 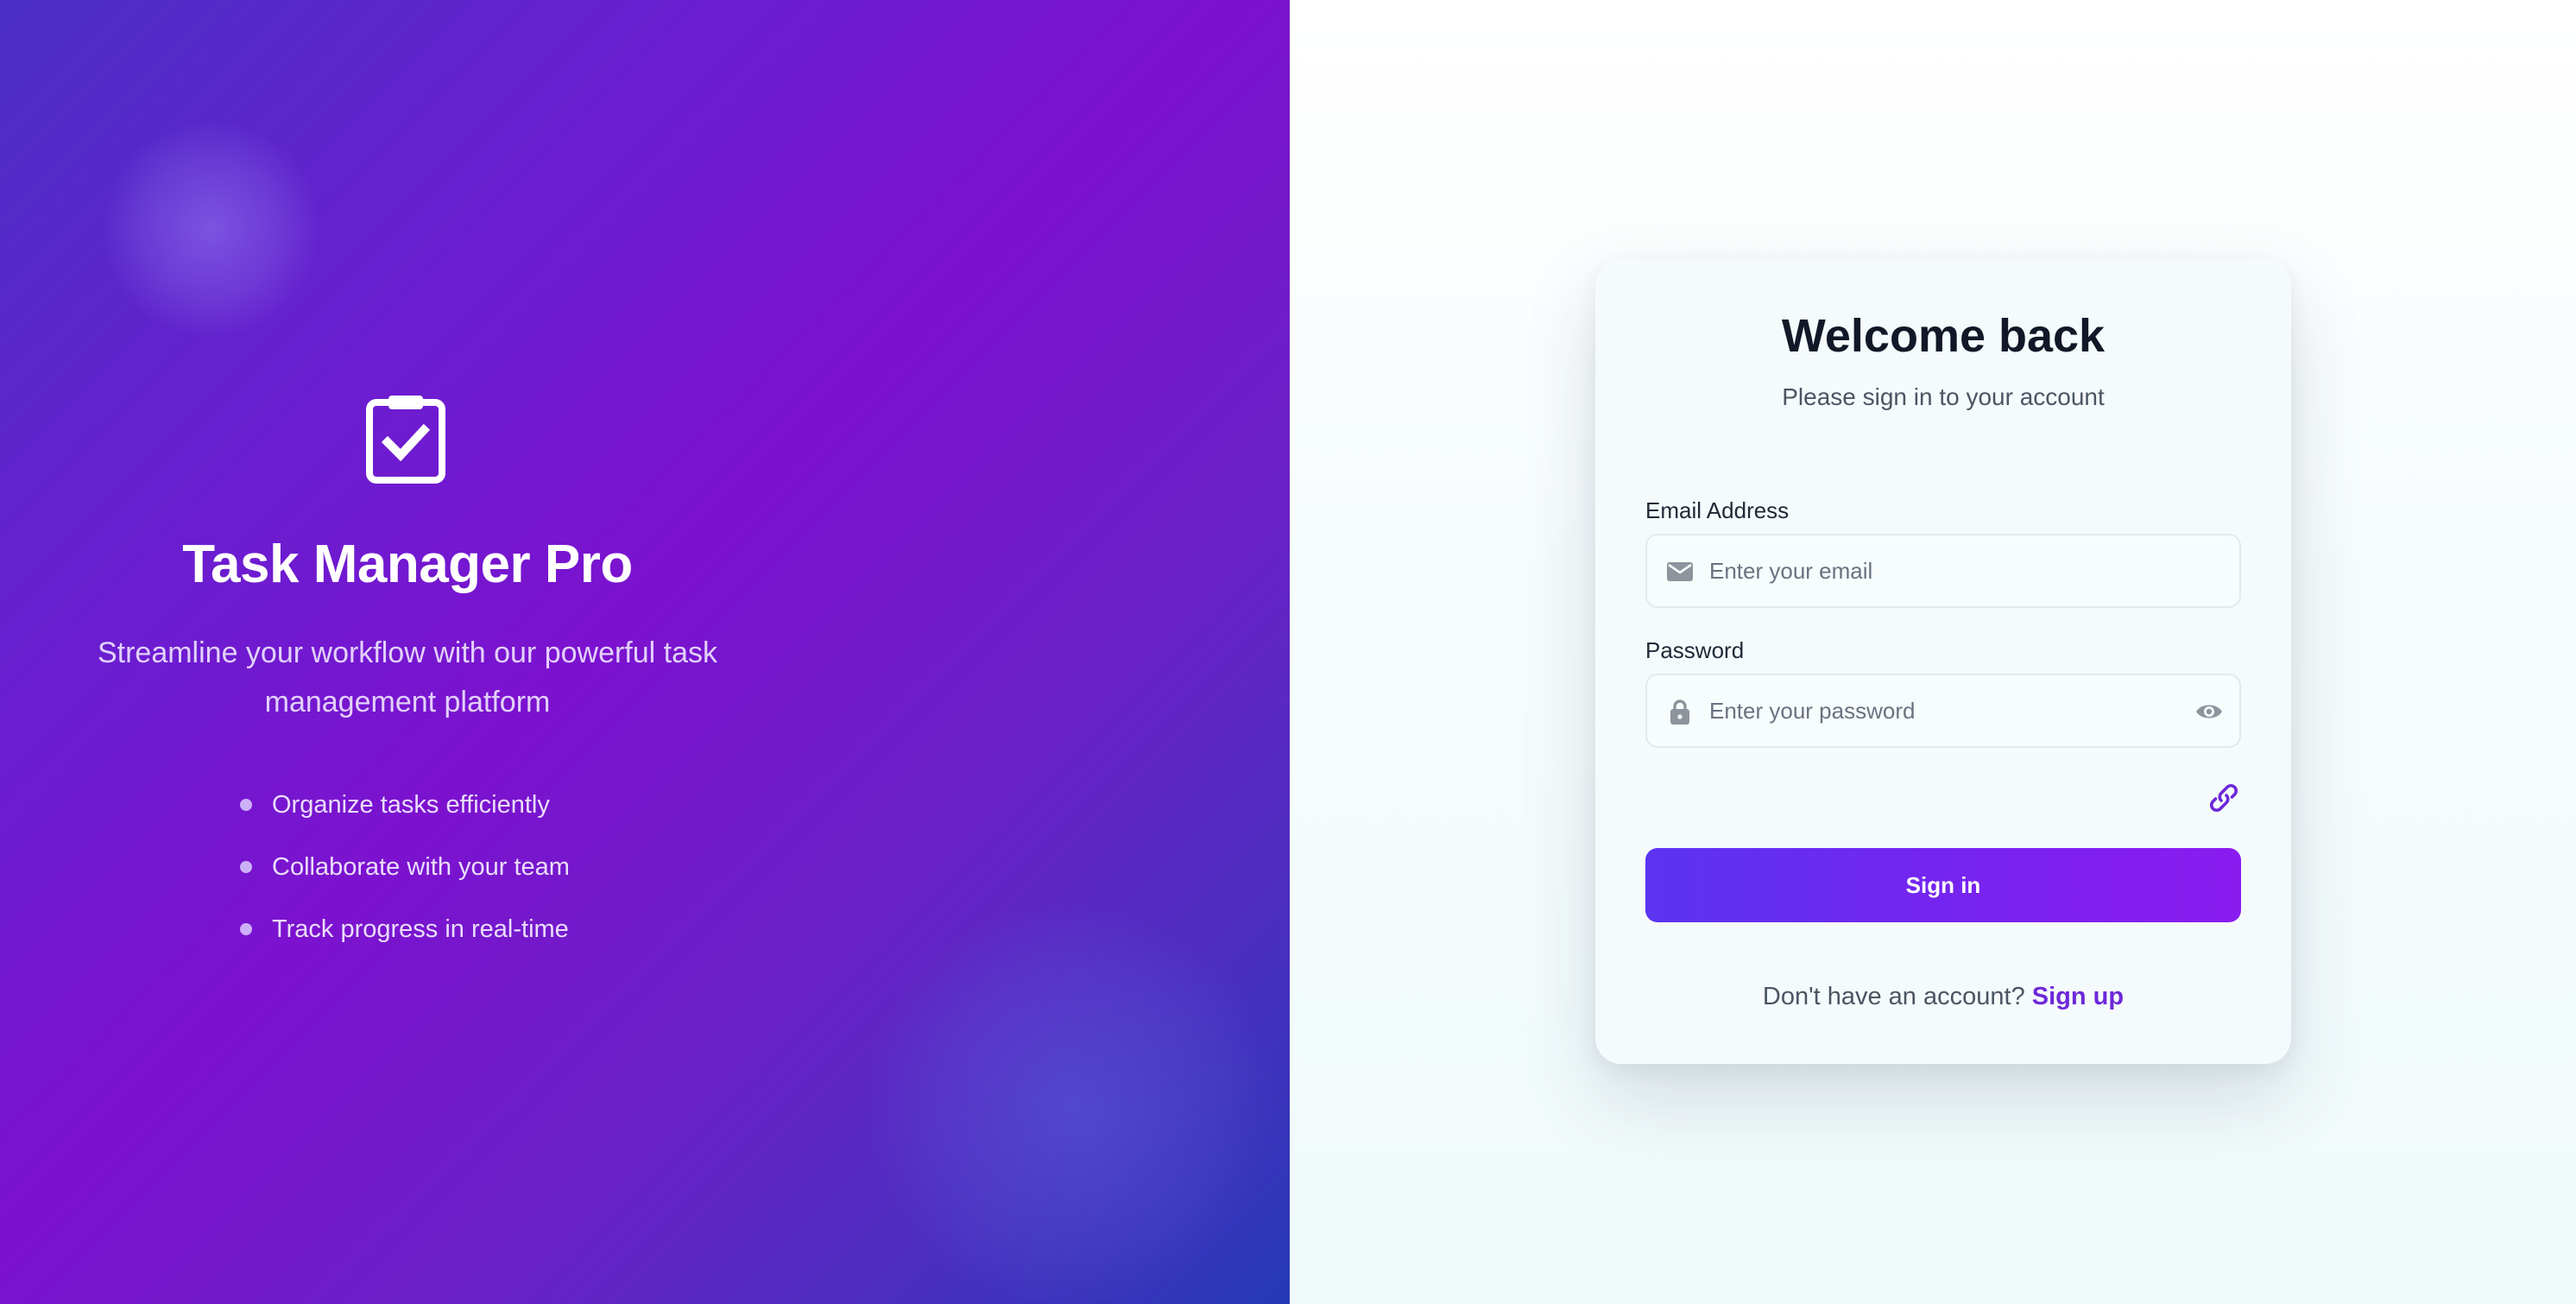 What do you see at coordinates (2209, 711) in the screenshot?
I see `eye-icon` at bounding box center [2209, 711].